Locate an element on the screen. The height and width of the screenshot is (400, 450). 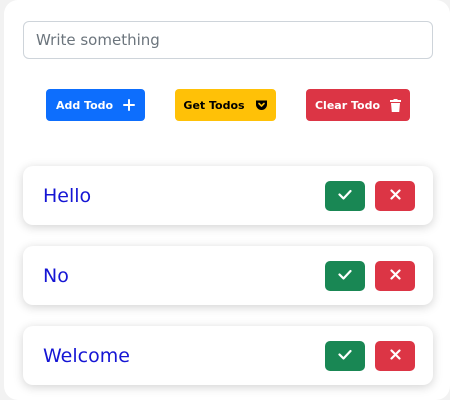
get-todos-button: Get Todos is located at coordinates (225, 105).